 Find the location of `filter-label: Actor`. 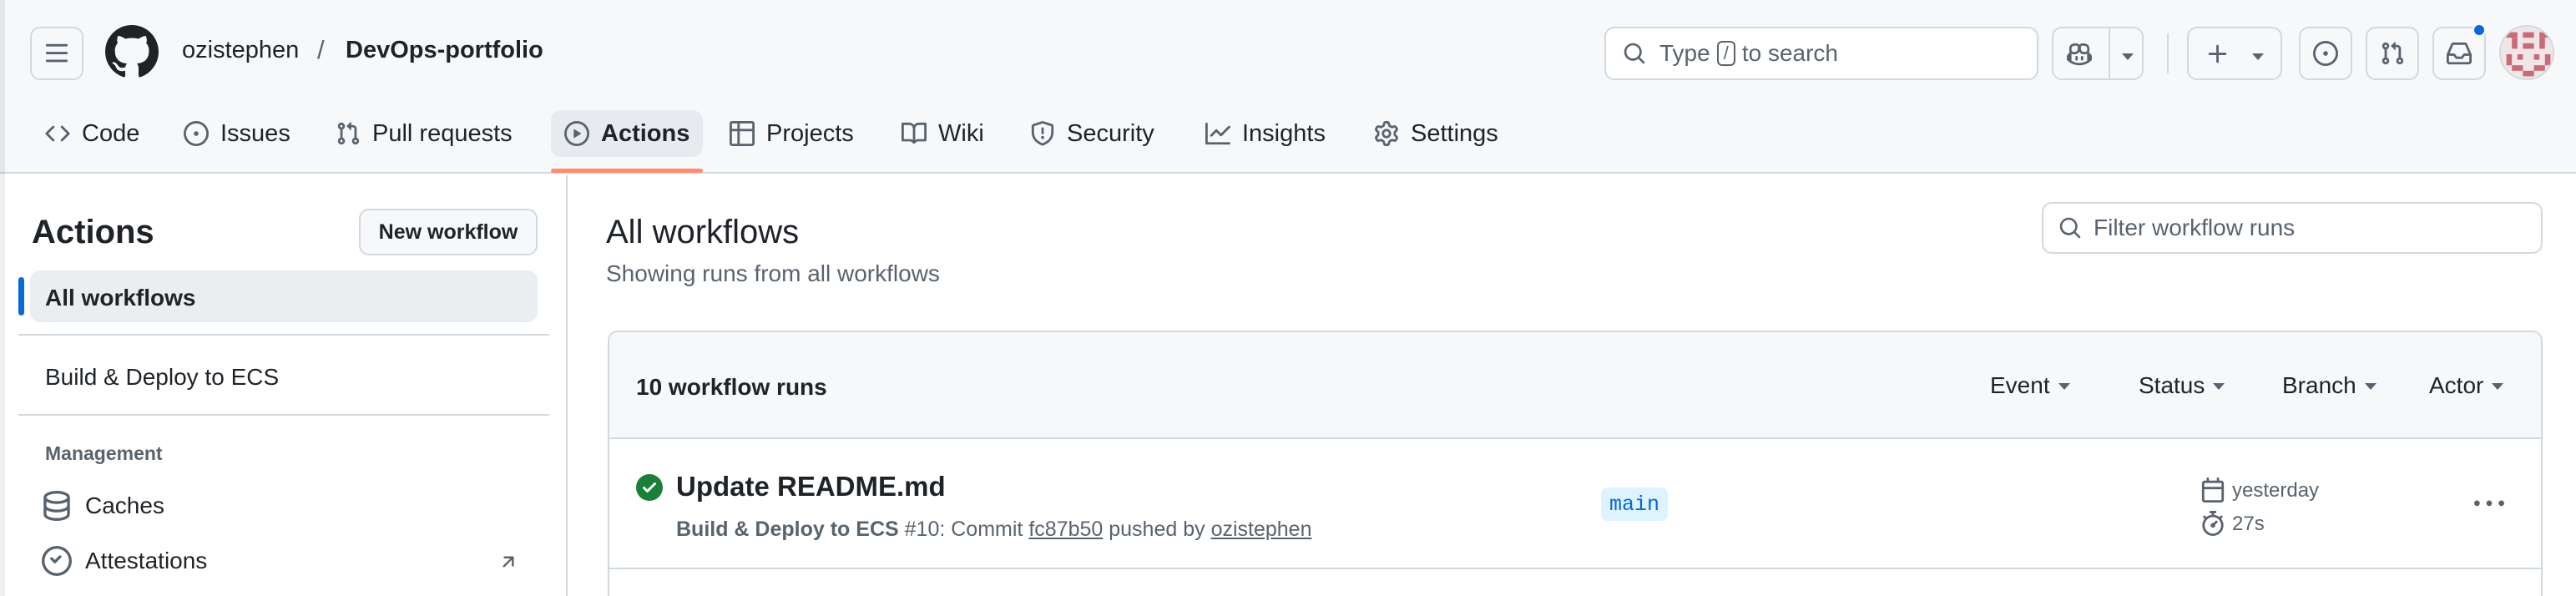

filter-label: Actor is located at coordinates (2456, 385).